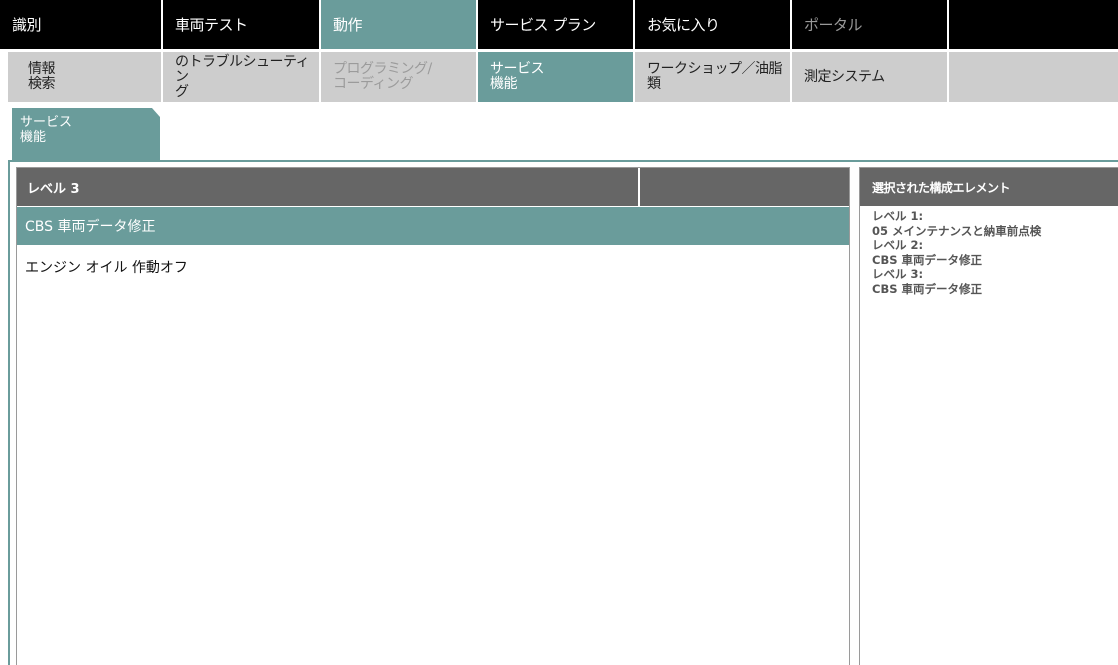 This screenshot has height=665, width=1118. I want to click on subtab-filler, so click(1033, 75).